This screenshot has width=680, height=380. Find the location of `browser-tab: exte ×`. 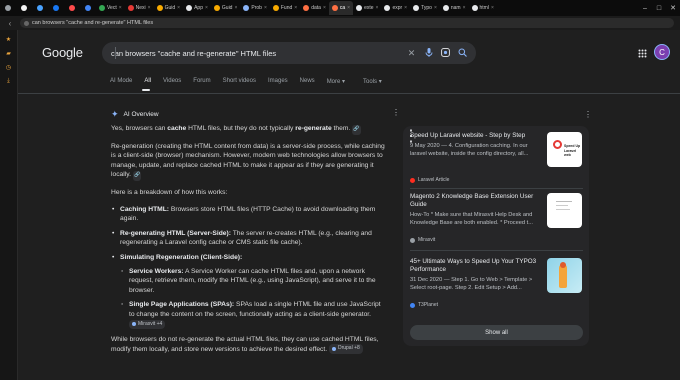

browser-tab: exte × is located at coordinates (367, 8).